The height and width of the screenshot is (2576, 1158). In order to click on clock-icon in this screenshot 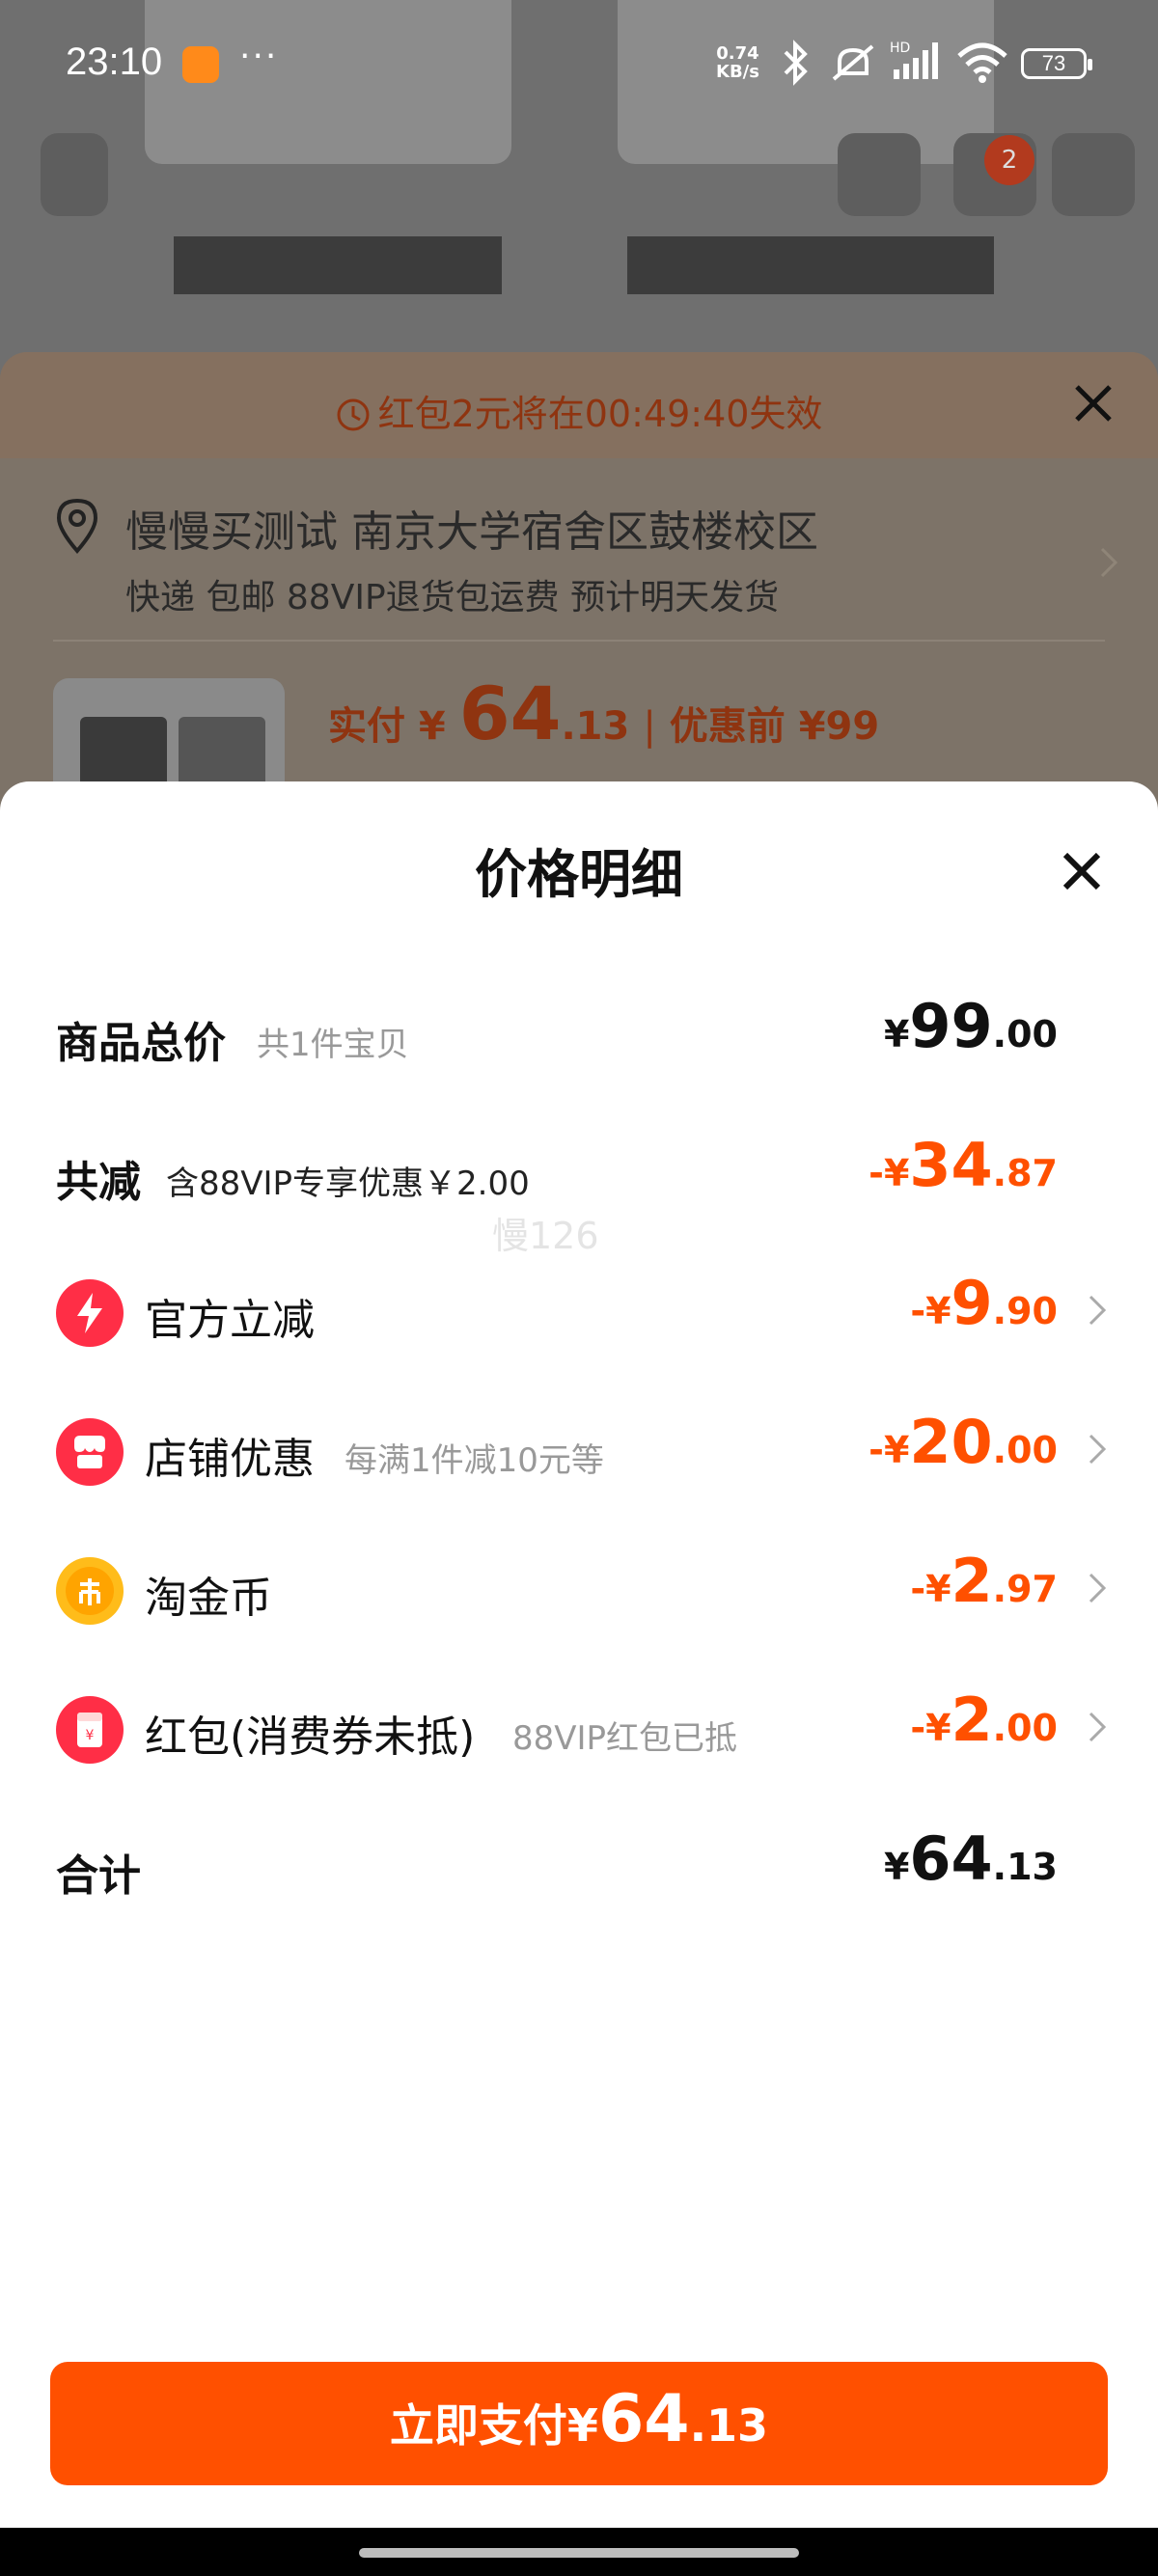, I will do `click(353, 414)`.